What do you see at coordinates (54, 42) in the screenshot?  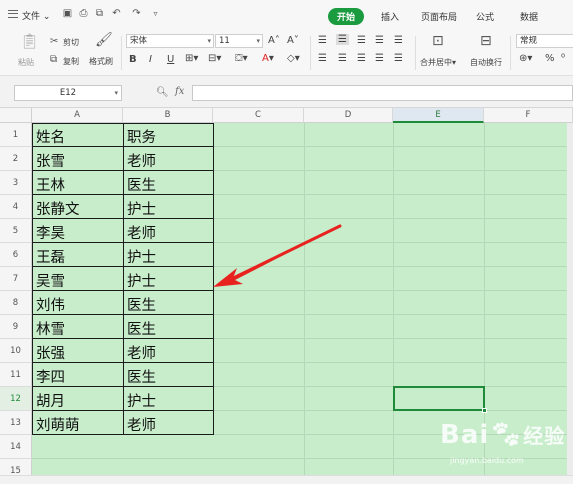 I see `cut-icon: ✂` at bounding box center [54, 42].